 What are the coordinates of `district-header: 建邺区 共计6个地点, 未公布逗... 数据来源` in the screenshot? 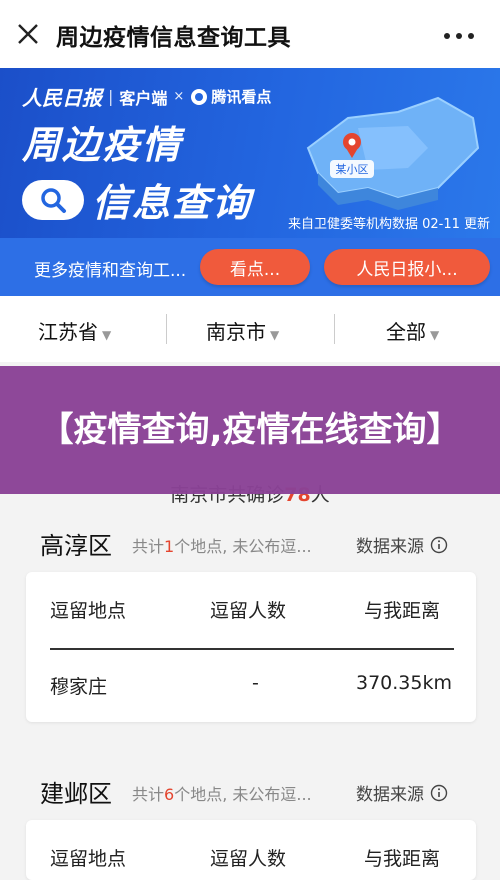 It's located at (250, 794).